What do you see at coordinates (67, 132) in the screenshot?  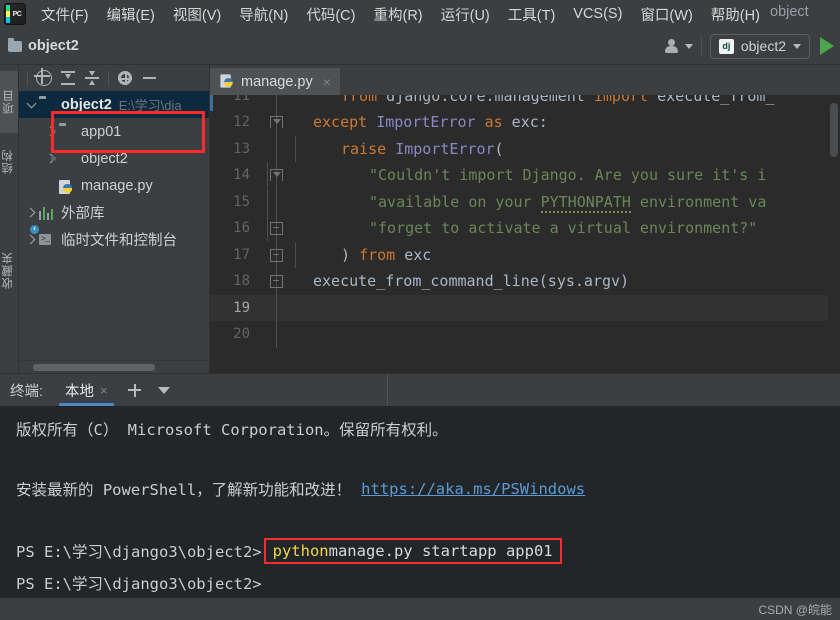 I see `module-folder-icon` at bounding box center [67, 132].